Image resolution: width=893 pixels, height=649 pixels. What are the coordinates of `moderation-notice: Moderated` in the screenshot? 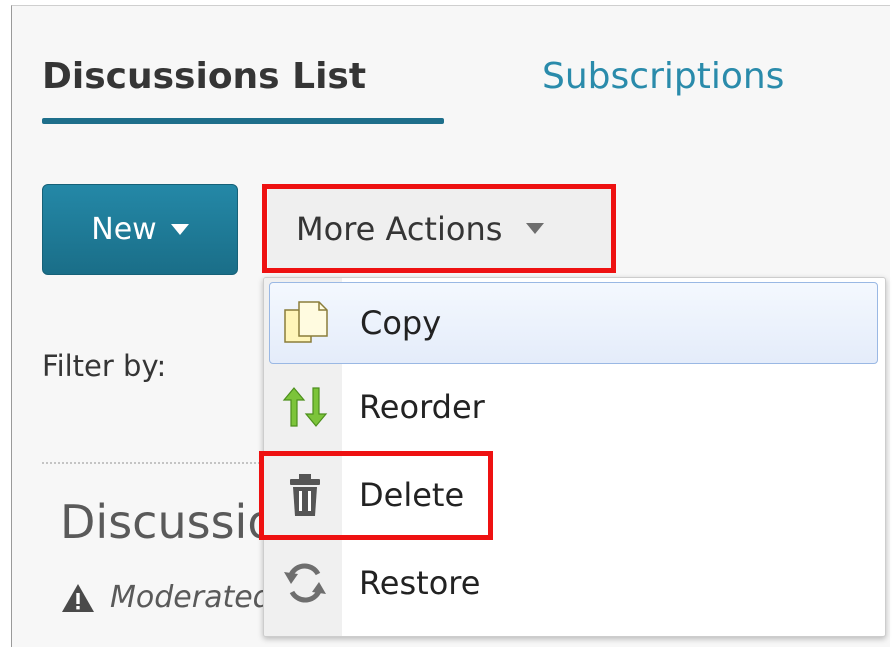 It's located at (165, 597).